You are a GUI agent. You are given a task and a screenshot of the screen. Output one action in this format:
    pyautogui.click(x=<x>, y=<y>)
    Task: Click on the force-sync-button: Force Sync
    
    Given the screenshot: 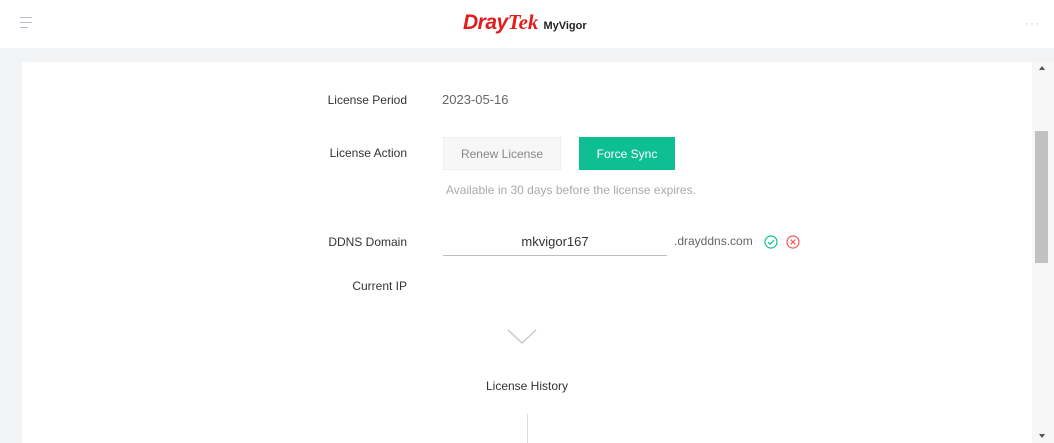 What is the action you would take?
    pyautogui.click(x=627, y=153)
    